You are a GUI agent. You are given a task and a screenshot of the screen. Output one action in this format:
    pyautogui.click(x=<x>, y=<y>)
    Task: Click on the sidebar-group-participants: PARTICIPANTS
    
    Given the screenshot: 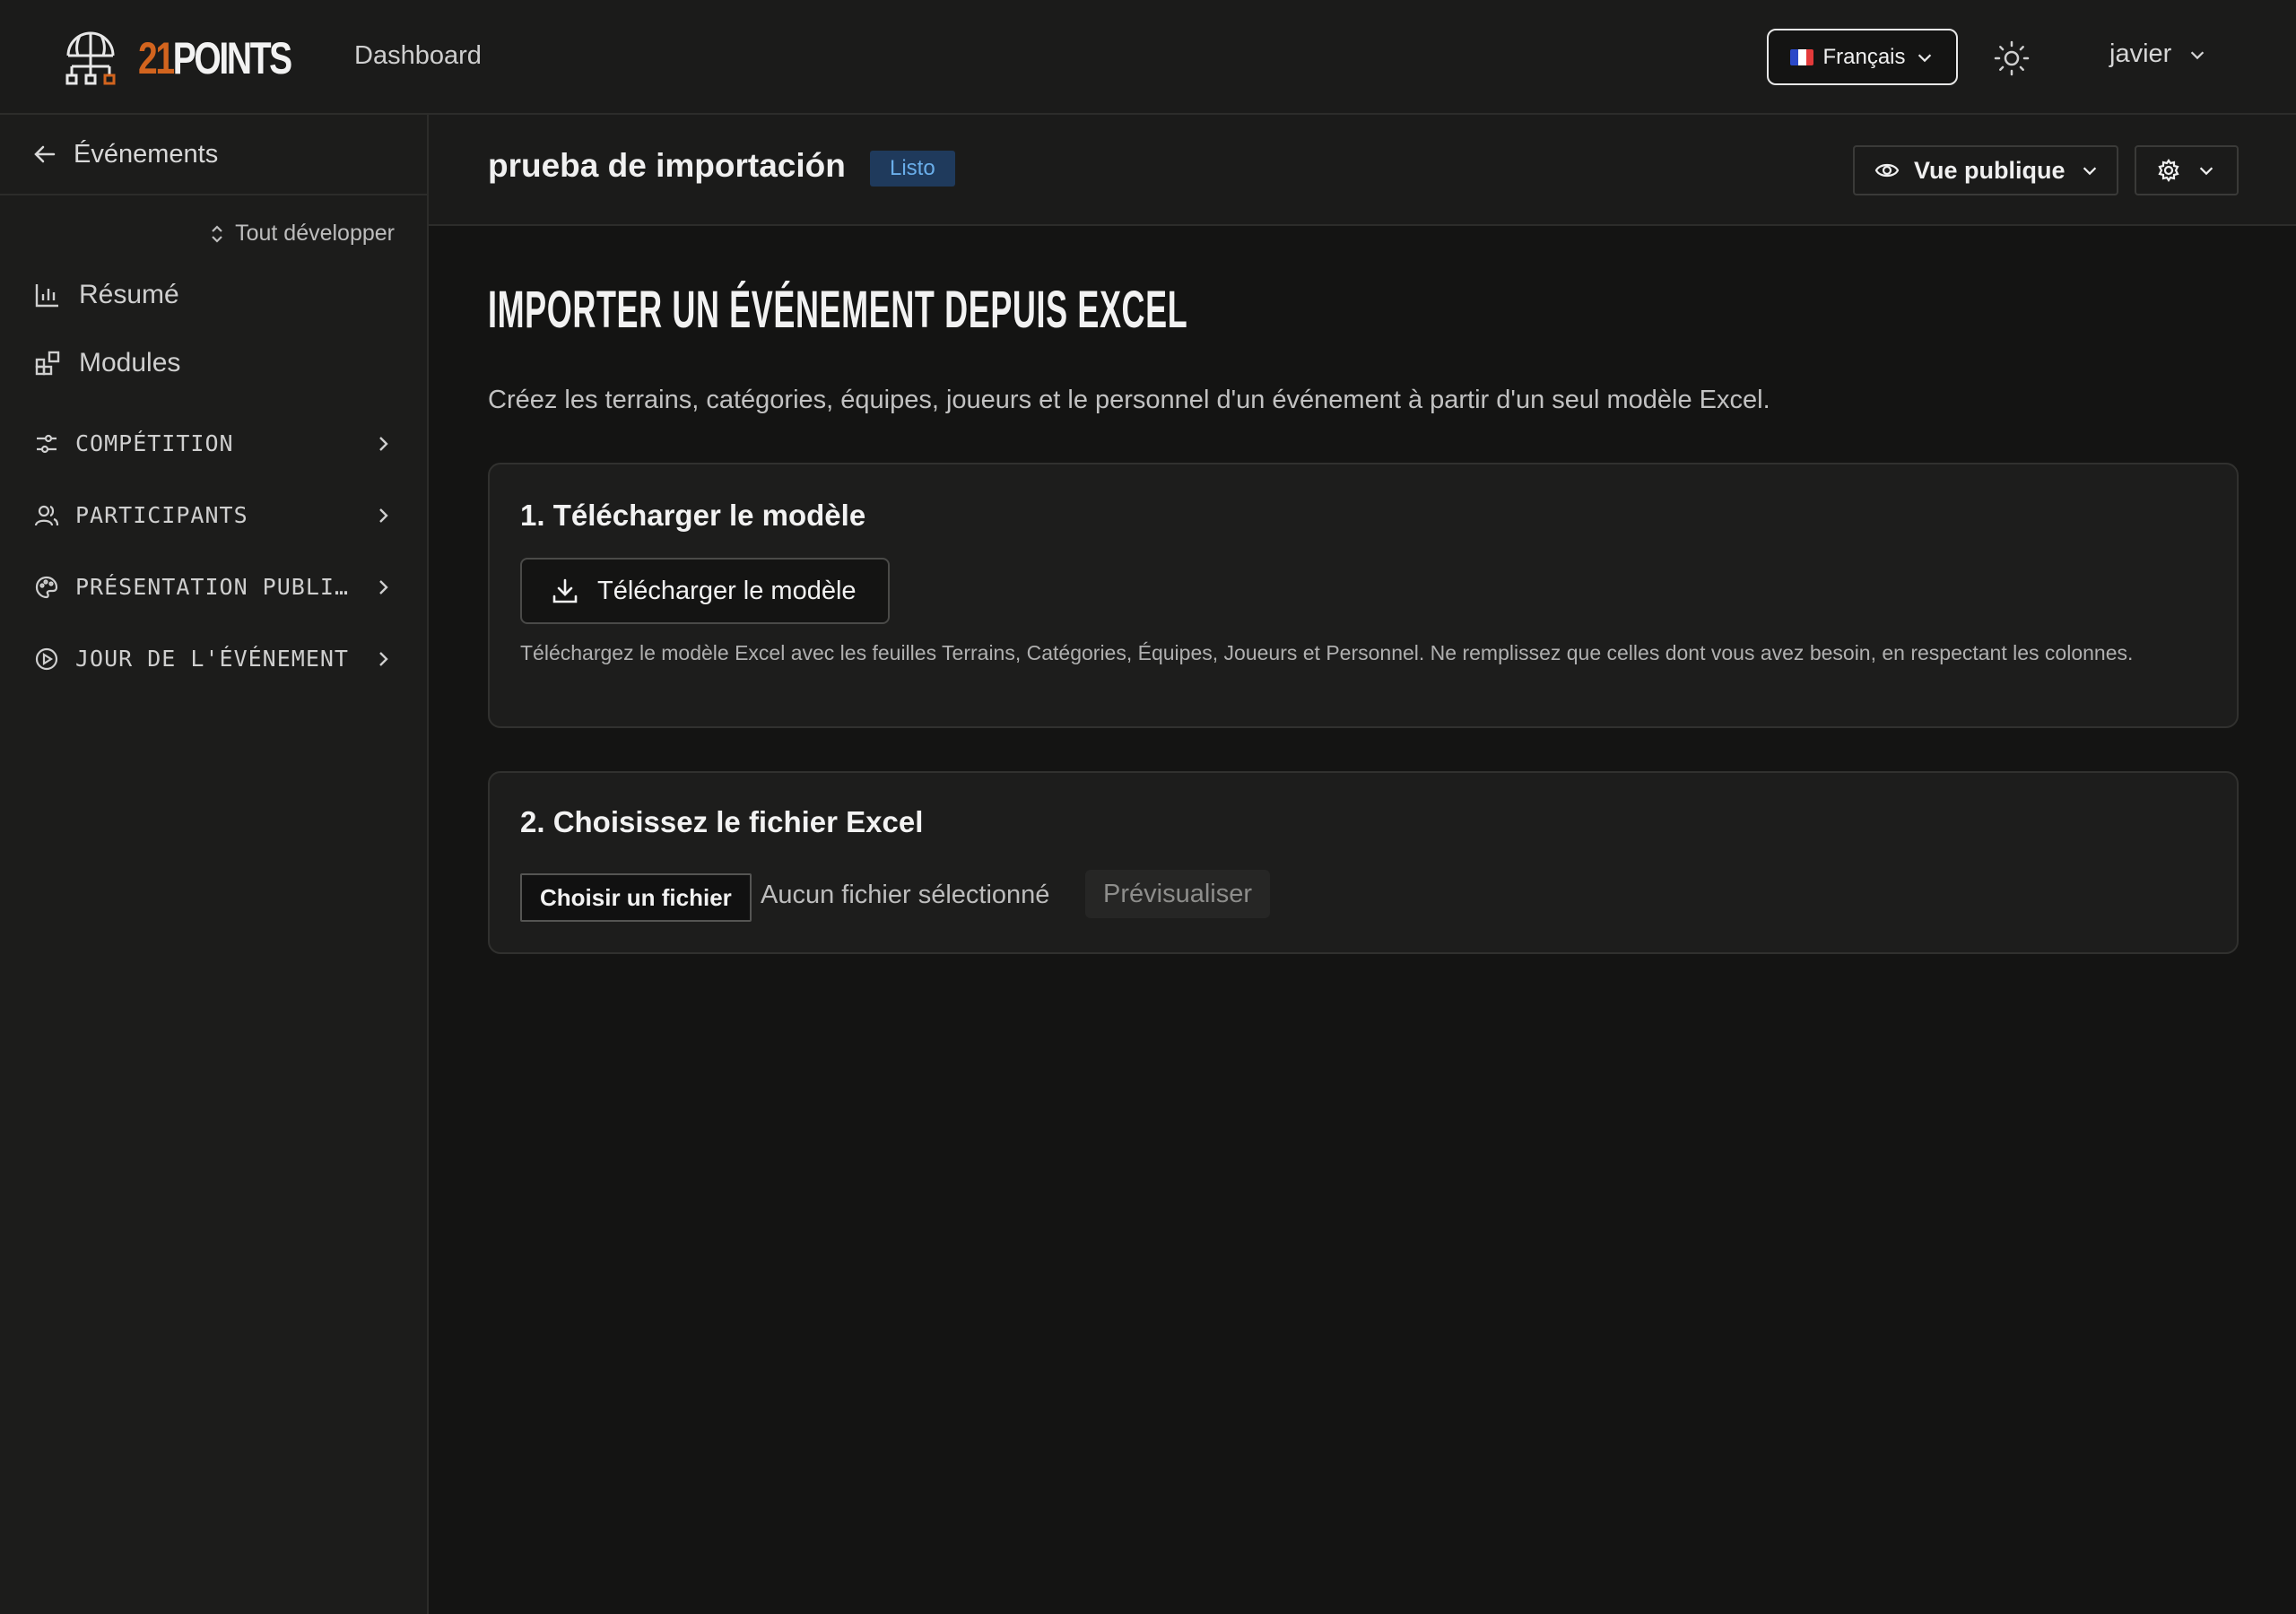 What is the action you would take?
    pyautogui.click(x=213, y=515)
    